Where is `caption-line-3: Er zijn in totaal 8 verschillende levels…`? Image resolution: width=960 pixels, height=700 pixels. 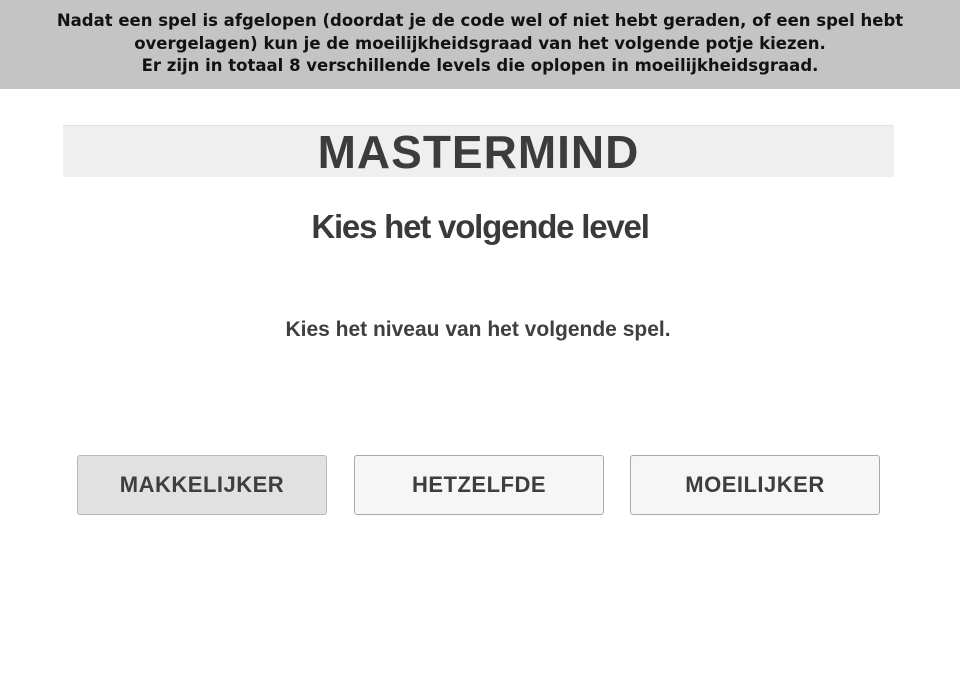 caption-line-3: Er zijn in totaal 8 verschillende levels… is located at coordinates (480, 65).